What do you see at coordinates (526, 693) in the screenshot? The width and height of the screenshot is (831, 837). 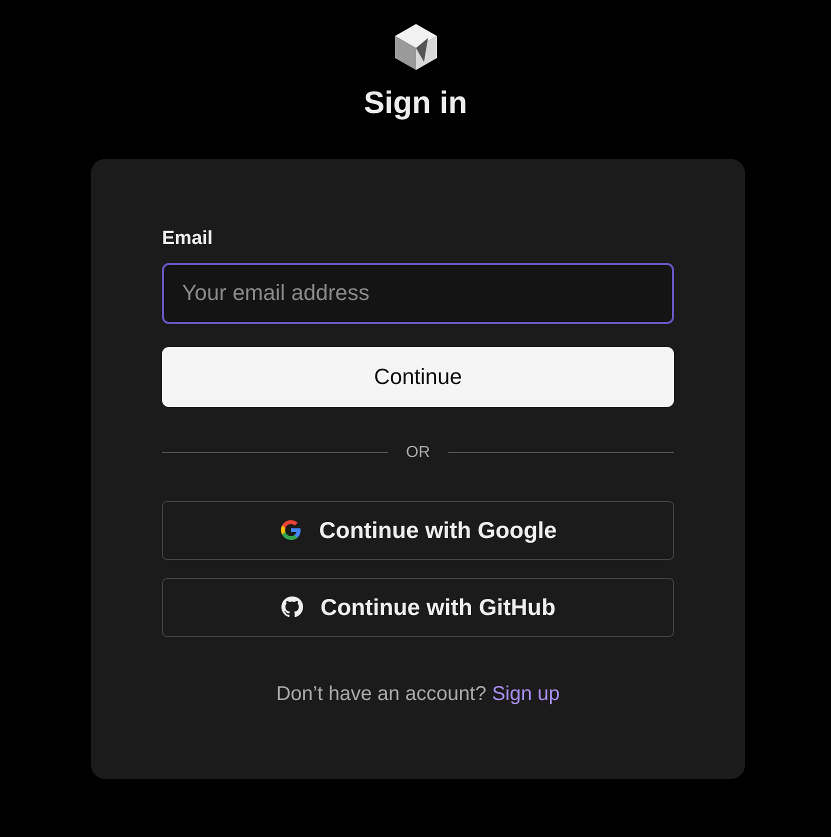 I see `sign-up-link: Sign up` at bounding box center [526, 693].